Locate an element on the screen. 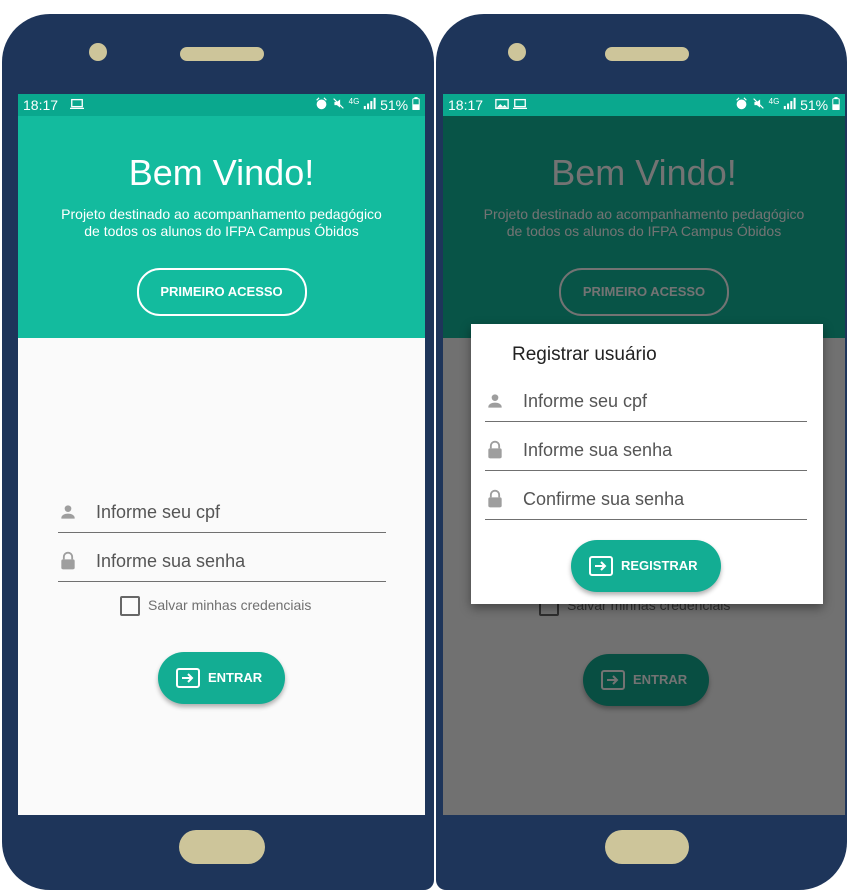 The image size is (847, 890). register-password-field: Informe sua senha is located at coordinates (646, 450).